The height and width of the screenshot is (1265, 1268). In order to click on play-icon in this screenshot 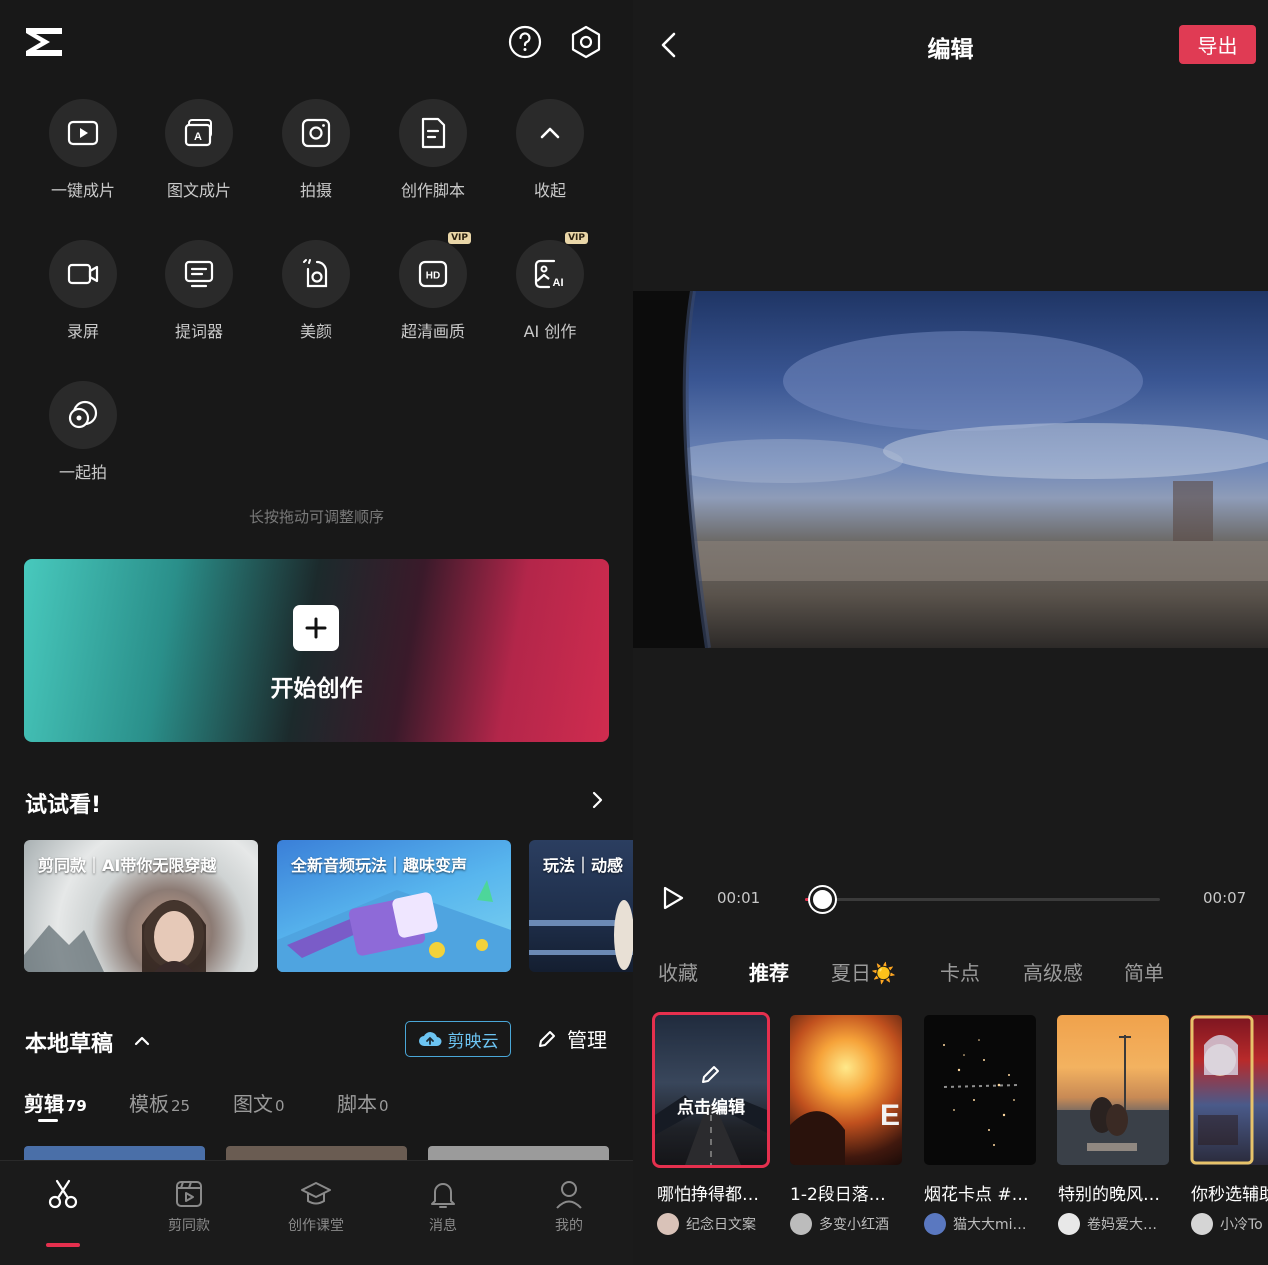, I will do `click(673, 898)`.